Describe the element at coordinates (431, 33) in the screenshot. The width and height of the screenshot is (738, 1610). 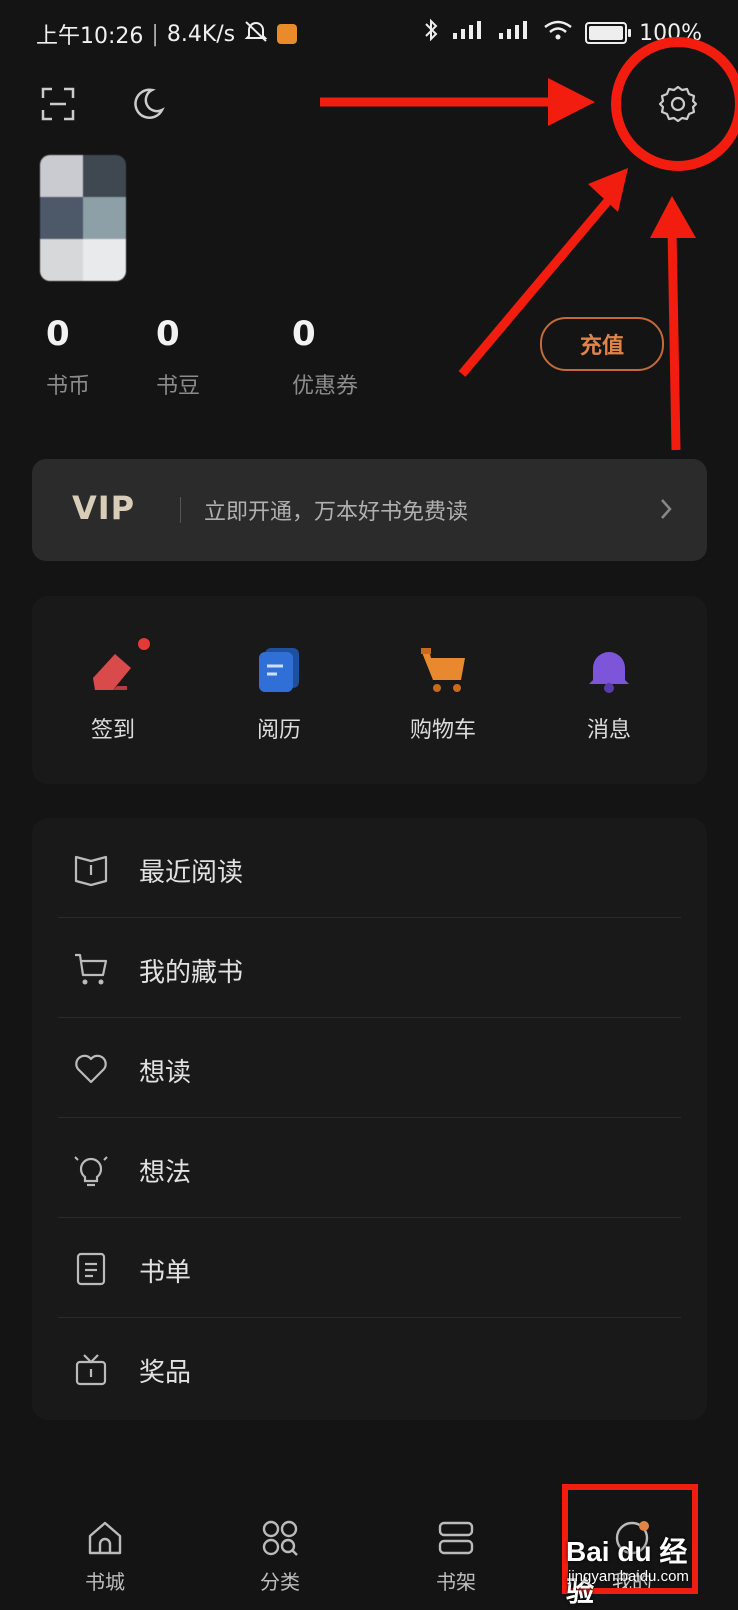
I see `bluetooth-icon` at that location.